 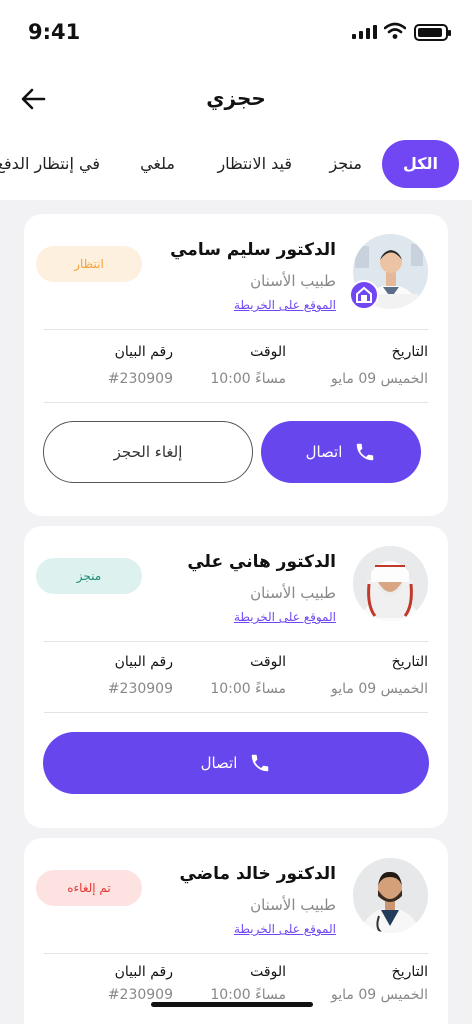 What do you see at coordinates (395, 30) in the screenshot?
I see `wifi-icon` at bounding box center [395, 30].